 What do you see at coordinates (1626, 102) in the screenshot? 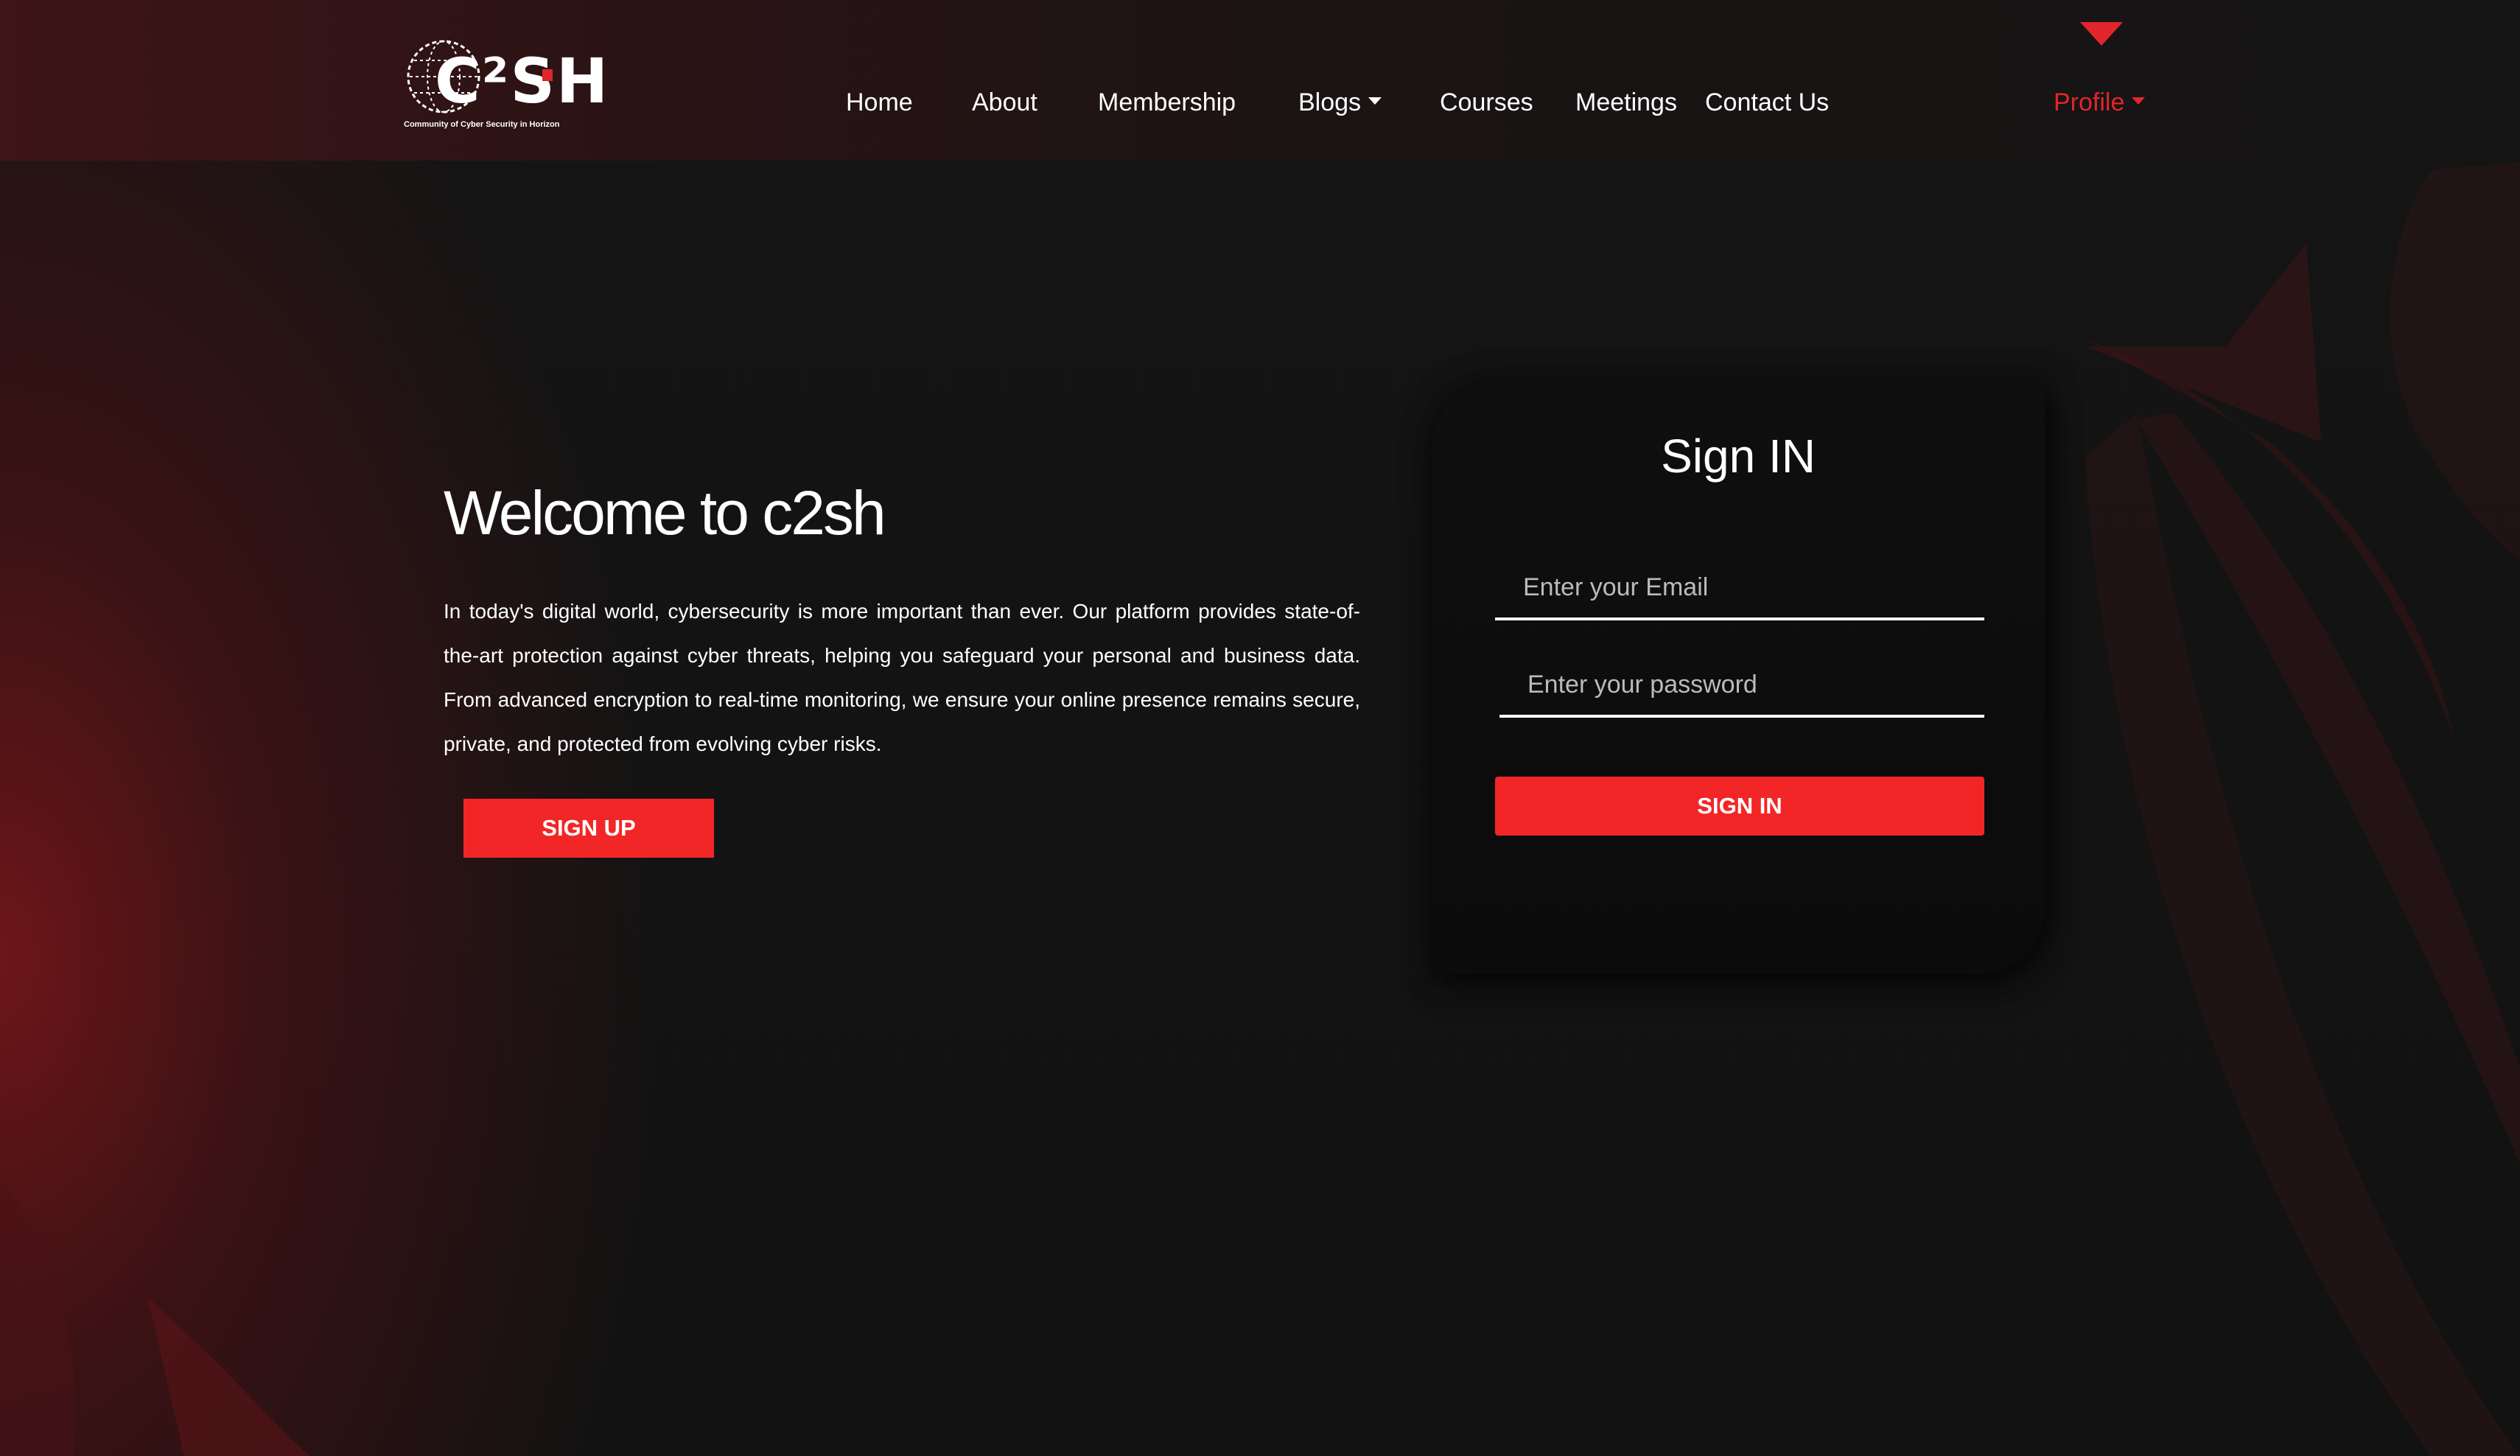
I see `nav-meetings: Meetings` at bounding box center [1626, 102].